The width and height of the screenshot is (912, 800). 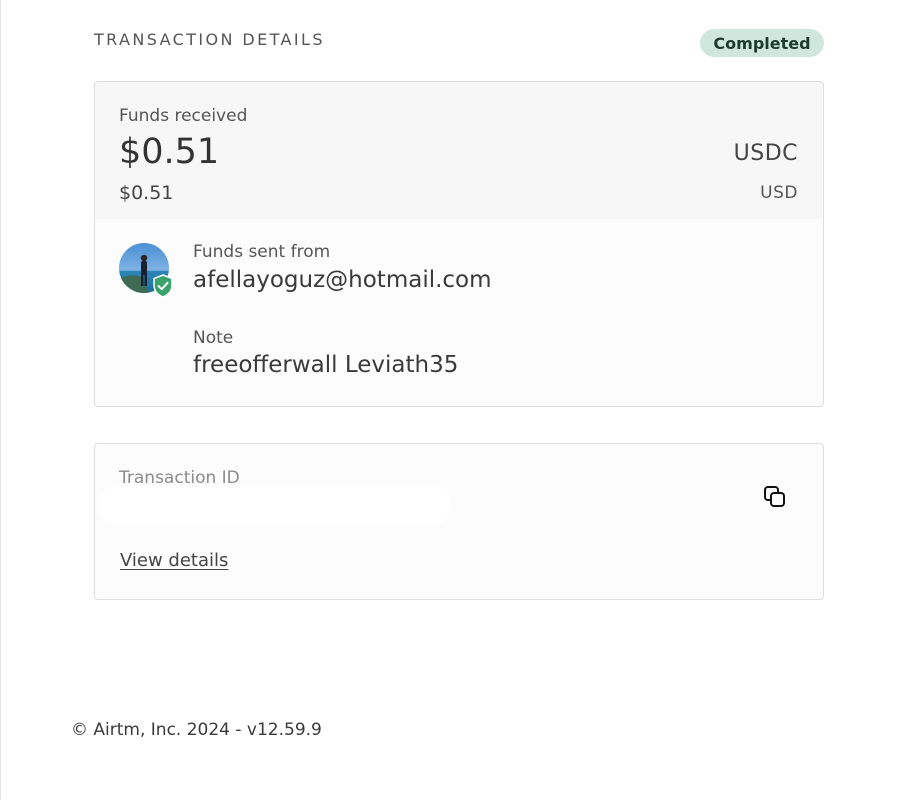 I want to click on footer-copyright: © Airtm, Inc. 2024 - v12.59.9, so click(x=196, y=730).